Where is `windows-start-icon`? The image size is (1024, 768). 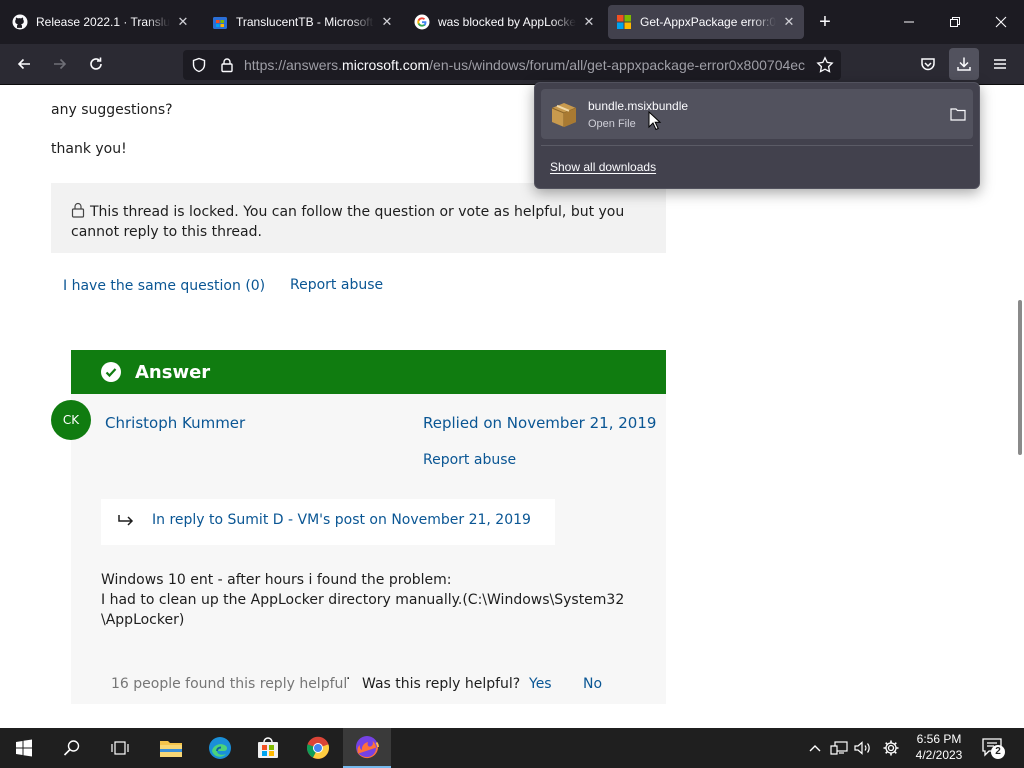 windows-start-icon is located at coordinates (24, 748).